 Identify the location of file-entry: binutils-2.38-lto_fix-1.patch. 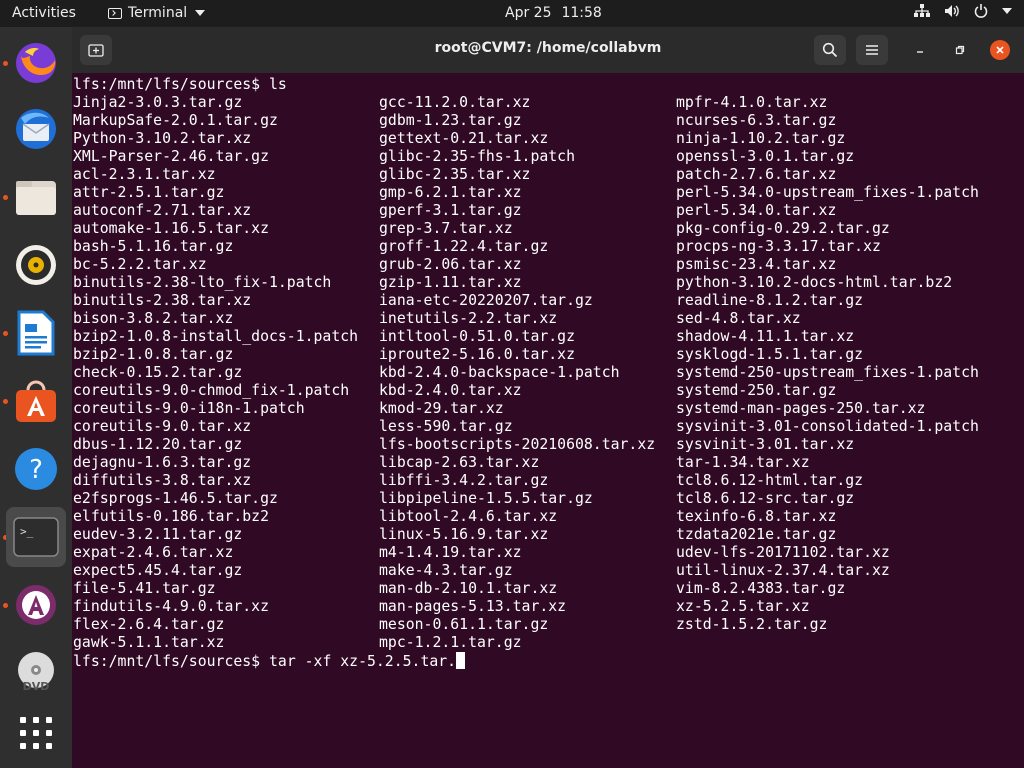
(202, 282).